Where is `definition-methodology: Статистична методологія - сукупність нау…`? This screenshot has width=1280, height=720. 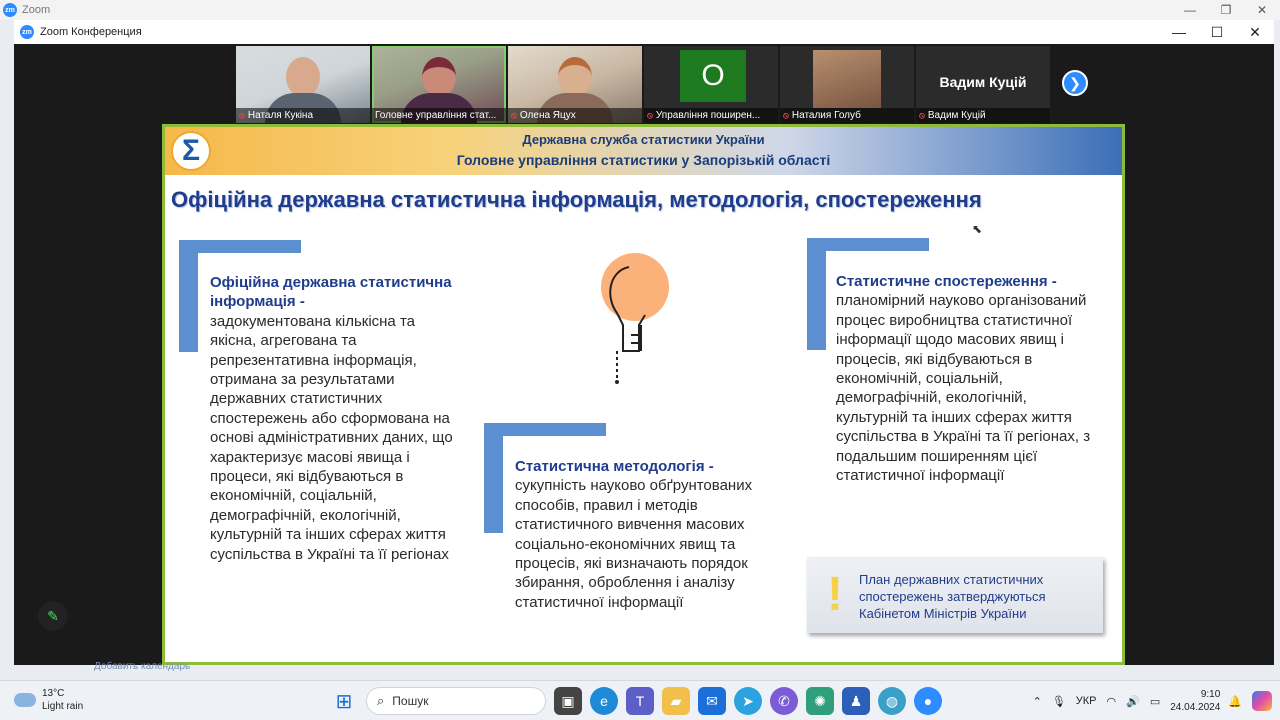
definition-methodology: Статистична методологія - сукупність нау… is located at coordinates (640, 534).